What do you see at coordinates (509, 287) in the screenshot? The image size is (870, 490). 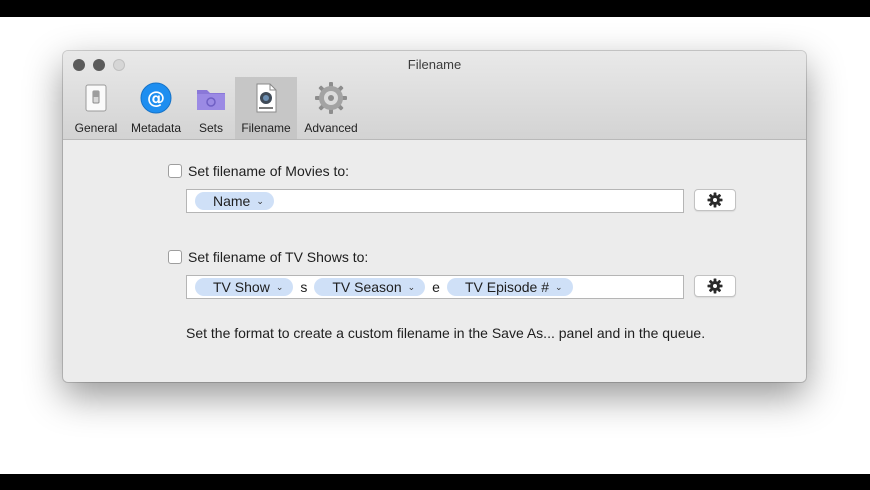 I see `token-tv-episode: TV Episode # ⌄` at bounding box center [509, 287].